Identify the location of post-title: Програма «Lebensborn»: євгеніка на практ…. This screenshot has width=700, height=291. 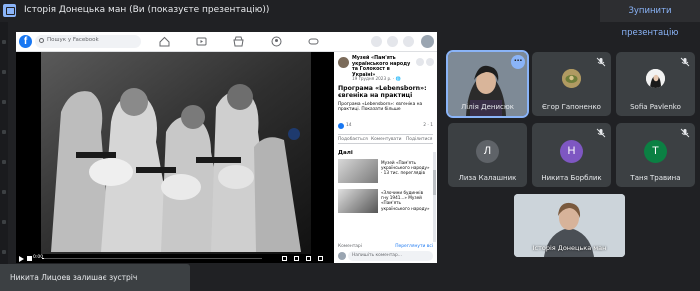
(382, 92).